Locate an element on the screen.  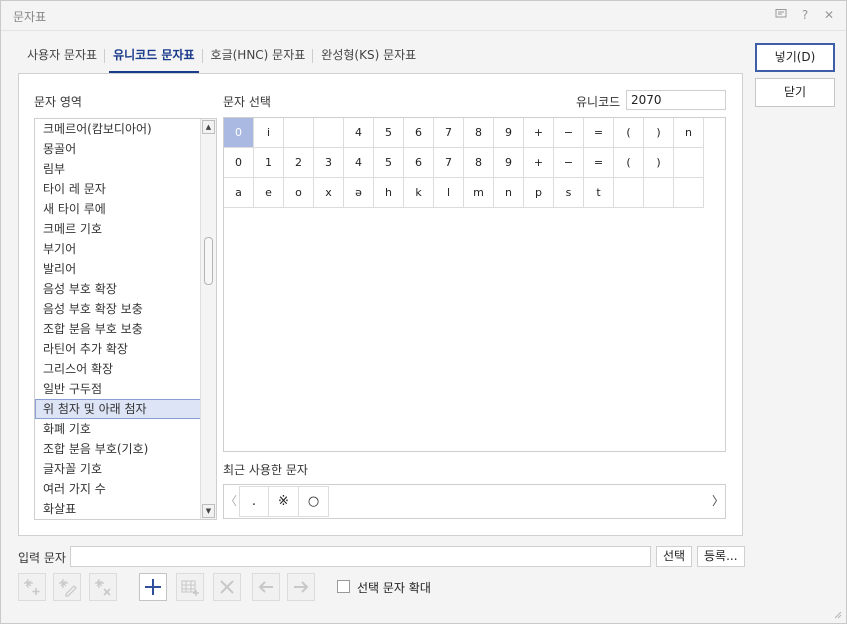
delete-user-chars-icon is located at coordinates (103, 587).